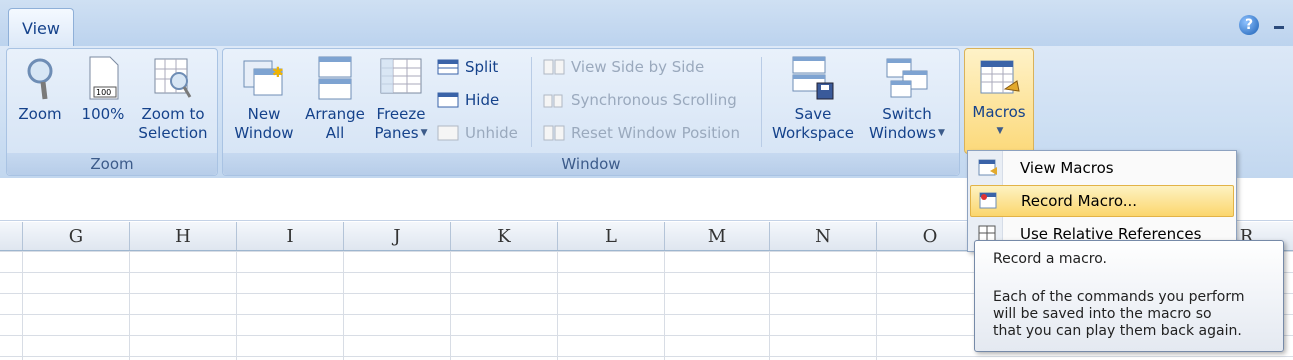 The width and height of the screenshot is (1293, 360). What do you see at coordinates (104, 78) in the screenshot?
I see `page-100-icon: 100` at bounding box center [104, 78].